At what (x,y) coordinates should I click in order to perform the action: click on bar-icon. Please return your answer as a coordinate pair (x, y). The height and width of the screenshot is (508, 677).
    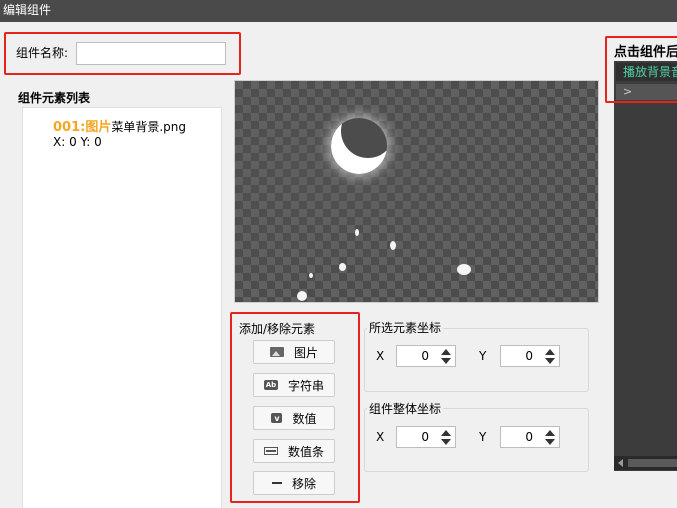
    Looking at the image, I should click on (270, 451).